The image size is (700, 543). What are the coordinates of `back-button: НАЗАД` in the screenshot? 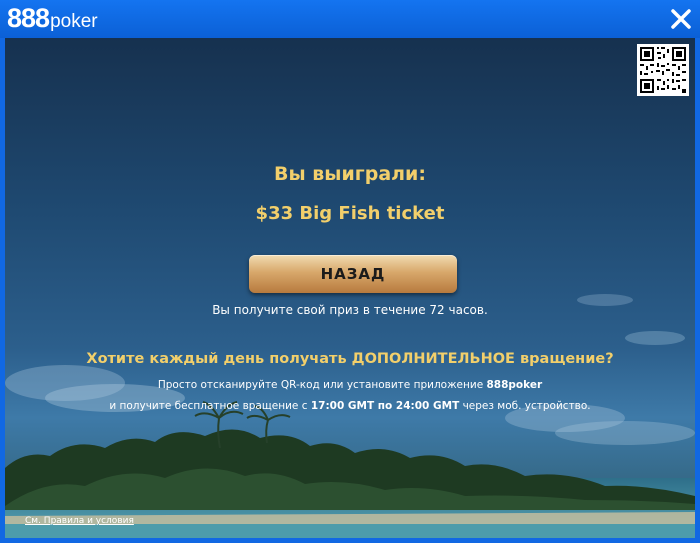 It's located at (353, 274).